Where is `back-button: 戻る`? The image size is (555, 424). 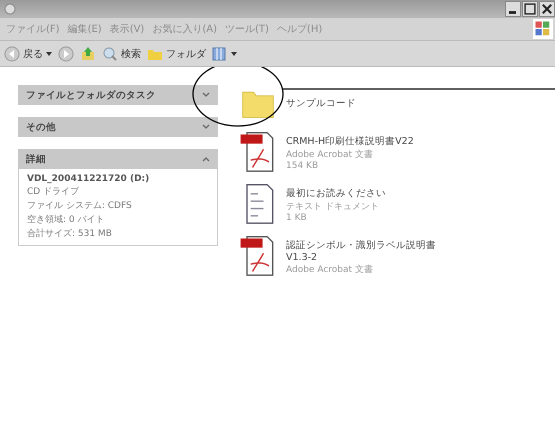 back-button: 戻る is located at coordinates (28, 54).